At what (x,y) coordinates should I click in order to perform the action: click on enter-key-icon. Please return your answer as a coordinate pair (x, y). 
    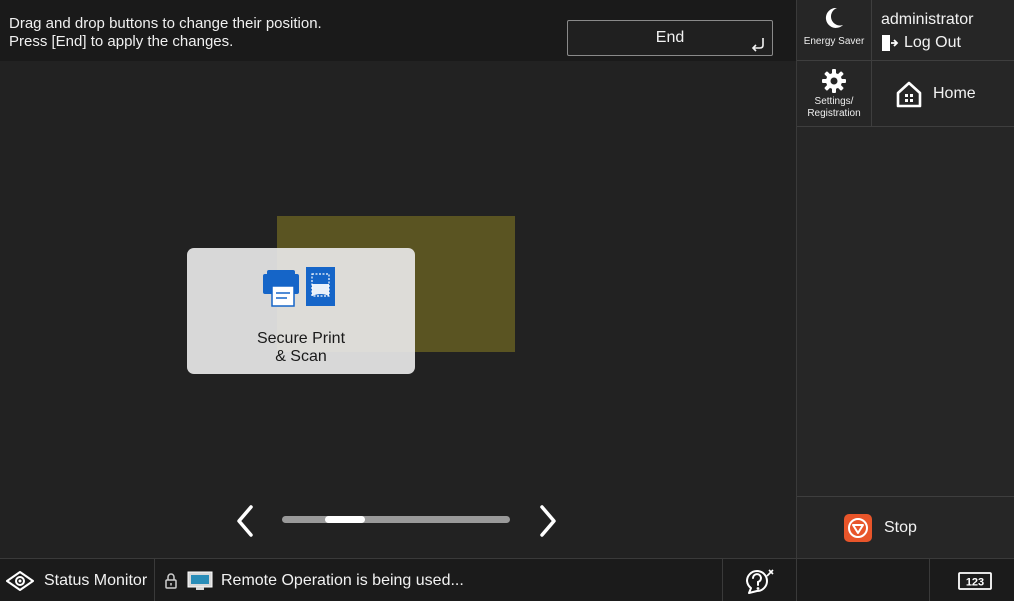
    Looking at the image, I should click on (757, 45).